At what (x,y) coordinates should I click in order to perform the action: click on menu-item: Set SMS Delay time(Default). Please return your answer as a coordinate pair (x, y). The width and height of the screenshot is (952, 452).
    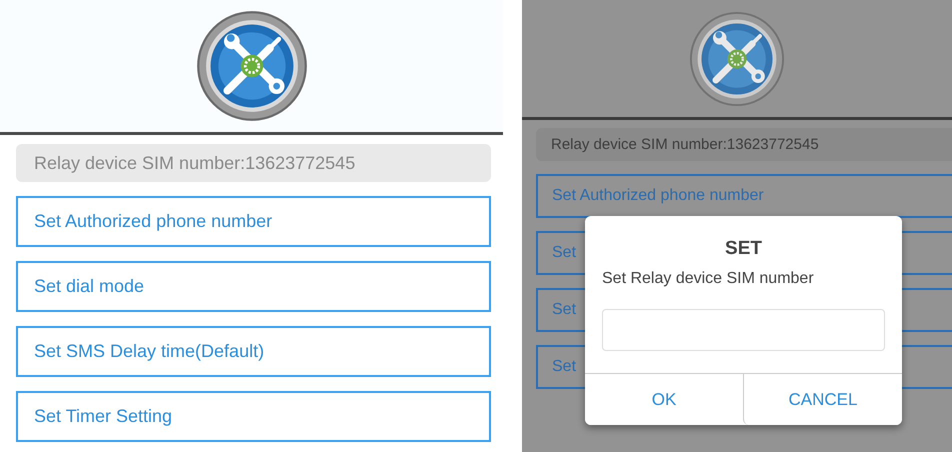
    Looking at the image, I should click on (253, 351).